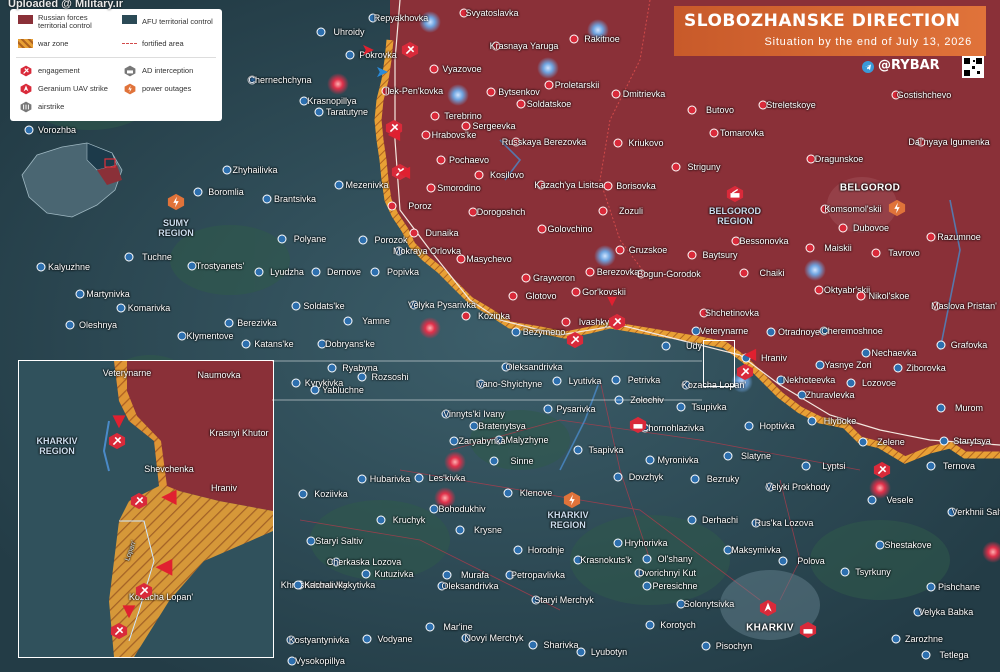  Describe the element at coordinates (646, 143) in the screenshot. I see `place-label: Kriukovo` at that location.